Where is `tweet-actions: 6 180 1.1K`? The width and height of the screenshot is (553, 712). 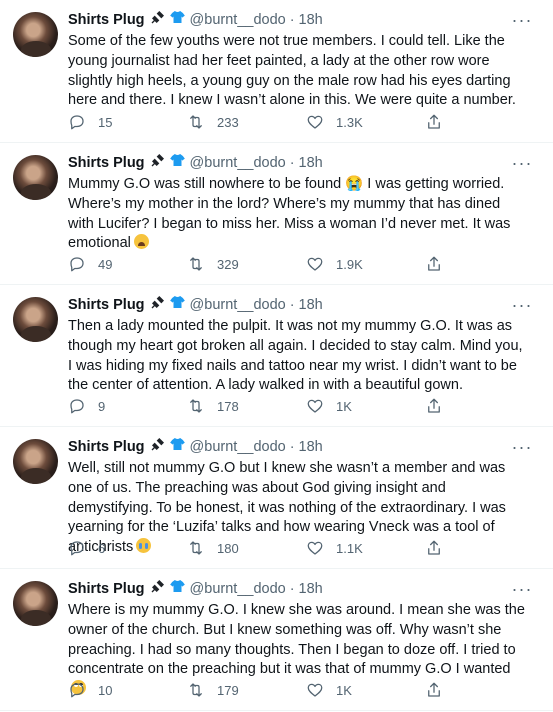 tweet-actions: 6 180 1.1K is located at coordinates (258, 548).